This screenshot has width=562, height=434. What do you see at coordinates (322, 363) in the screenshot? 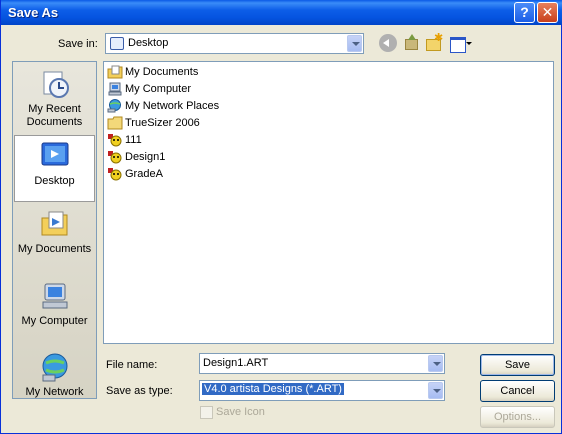
I see `file-name-field: Design1.ART` at bounding box center [322, 363].